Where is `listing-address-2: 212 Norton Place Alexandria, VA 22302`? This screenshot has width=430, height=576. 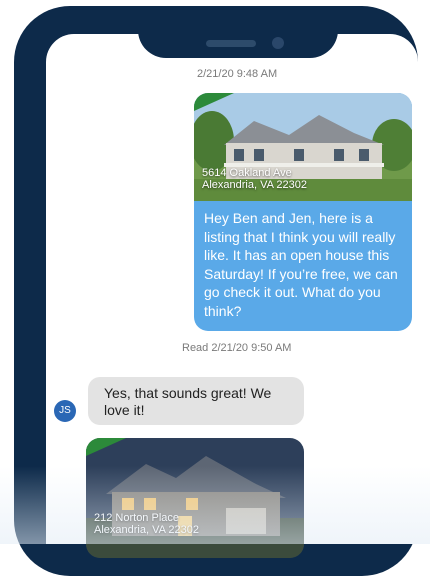 listing-address-2: 212 Norton Place Alexandria, VA 22302 is located at coordinates (146, 524).